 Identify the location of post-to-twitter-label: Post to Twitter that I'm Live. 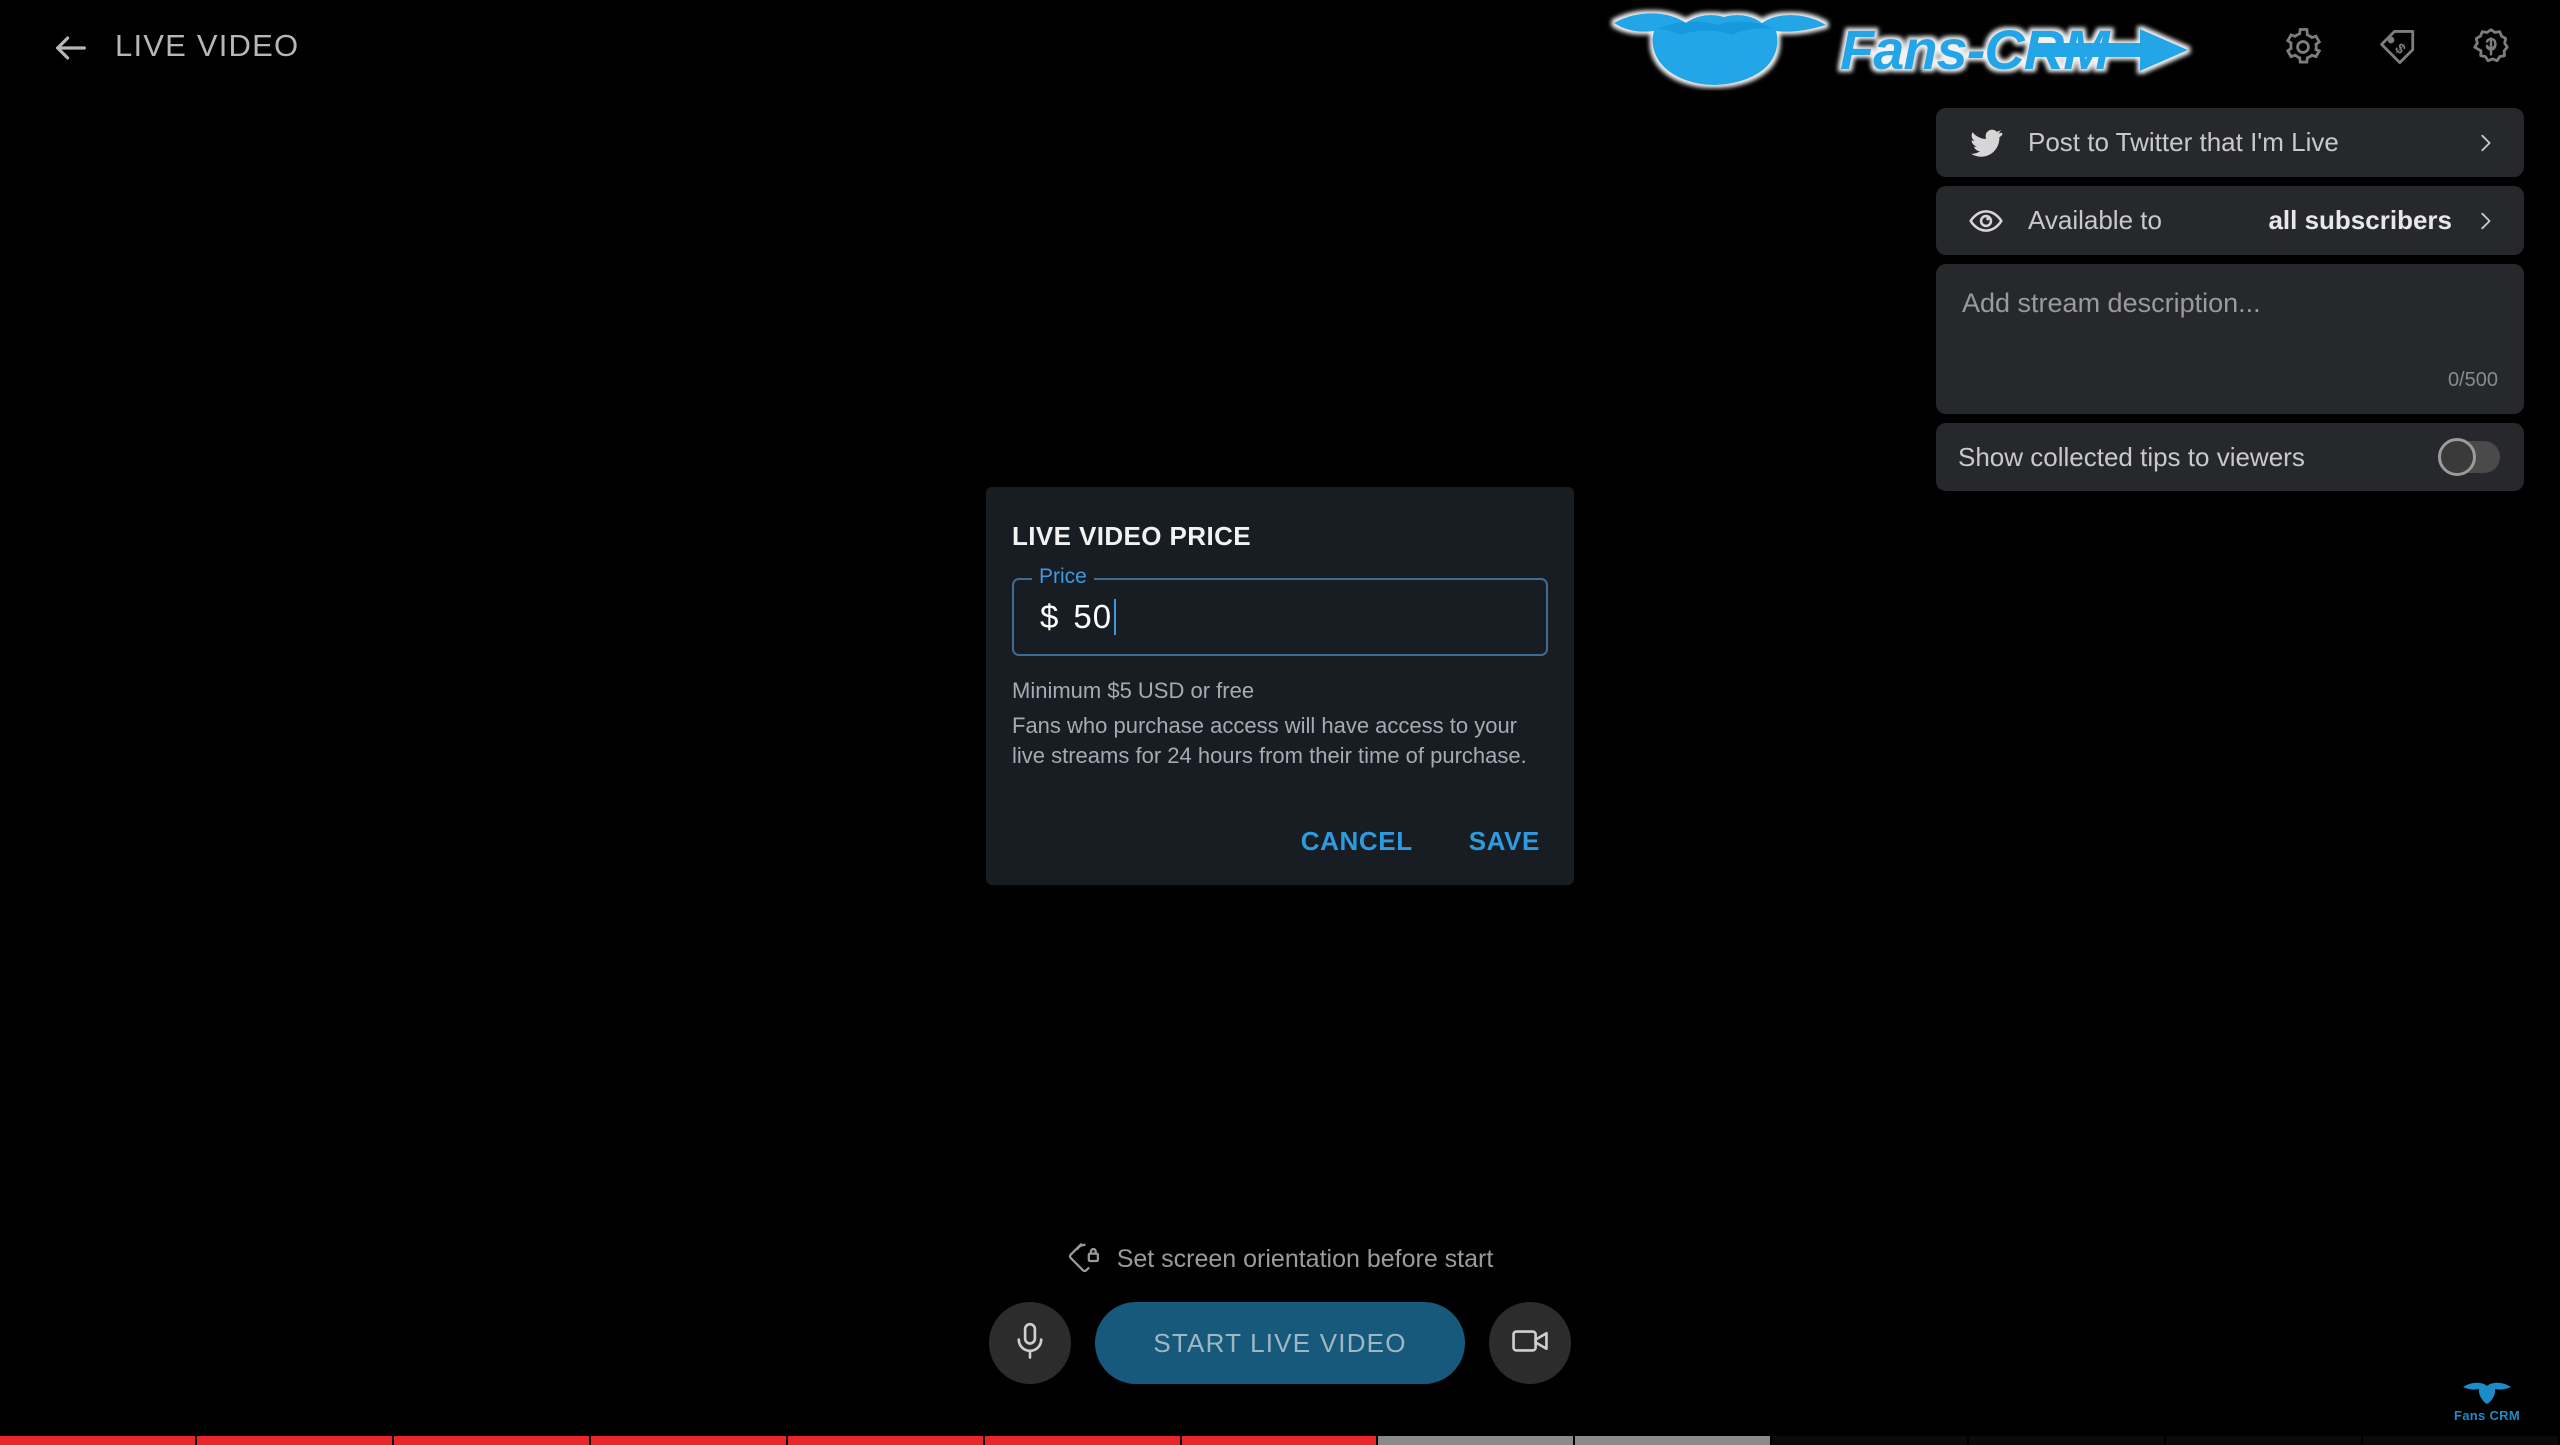
(2183, 142).